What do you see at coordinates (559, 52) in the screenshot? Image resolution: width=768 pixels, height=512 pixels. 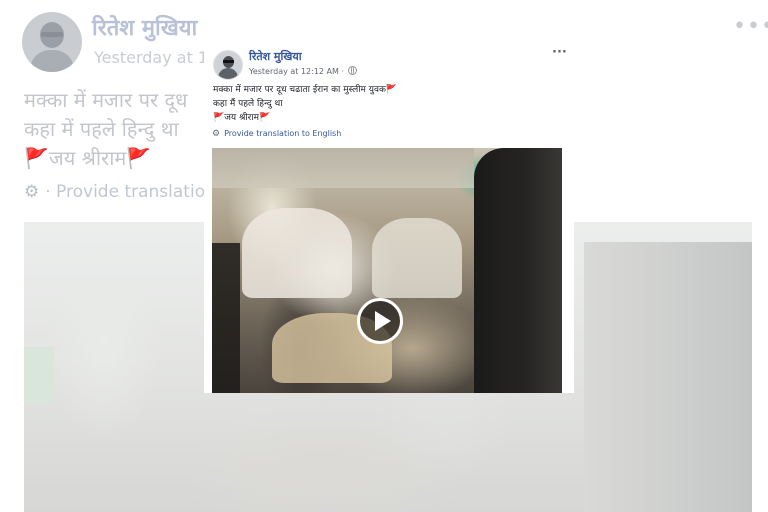 I see `more-options-icon: ···` at bounding box center [559, 52].